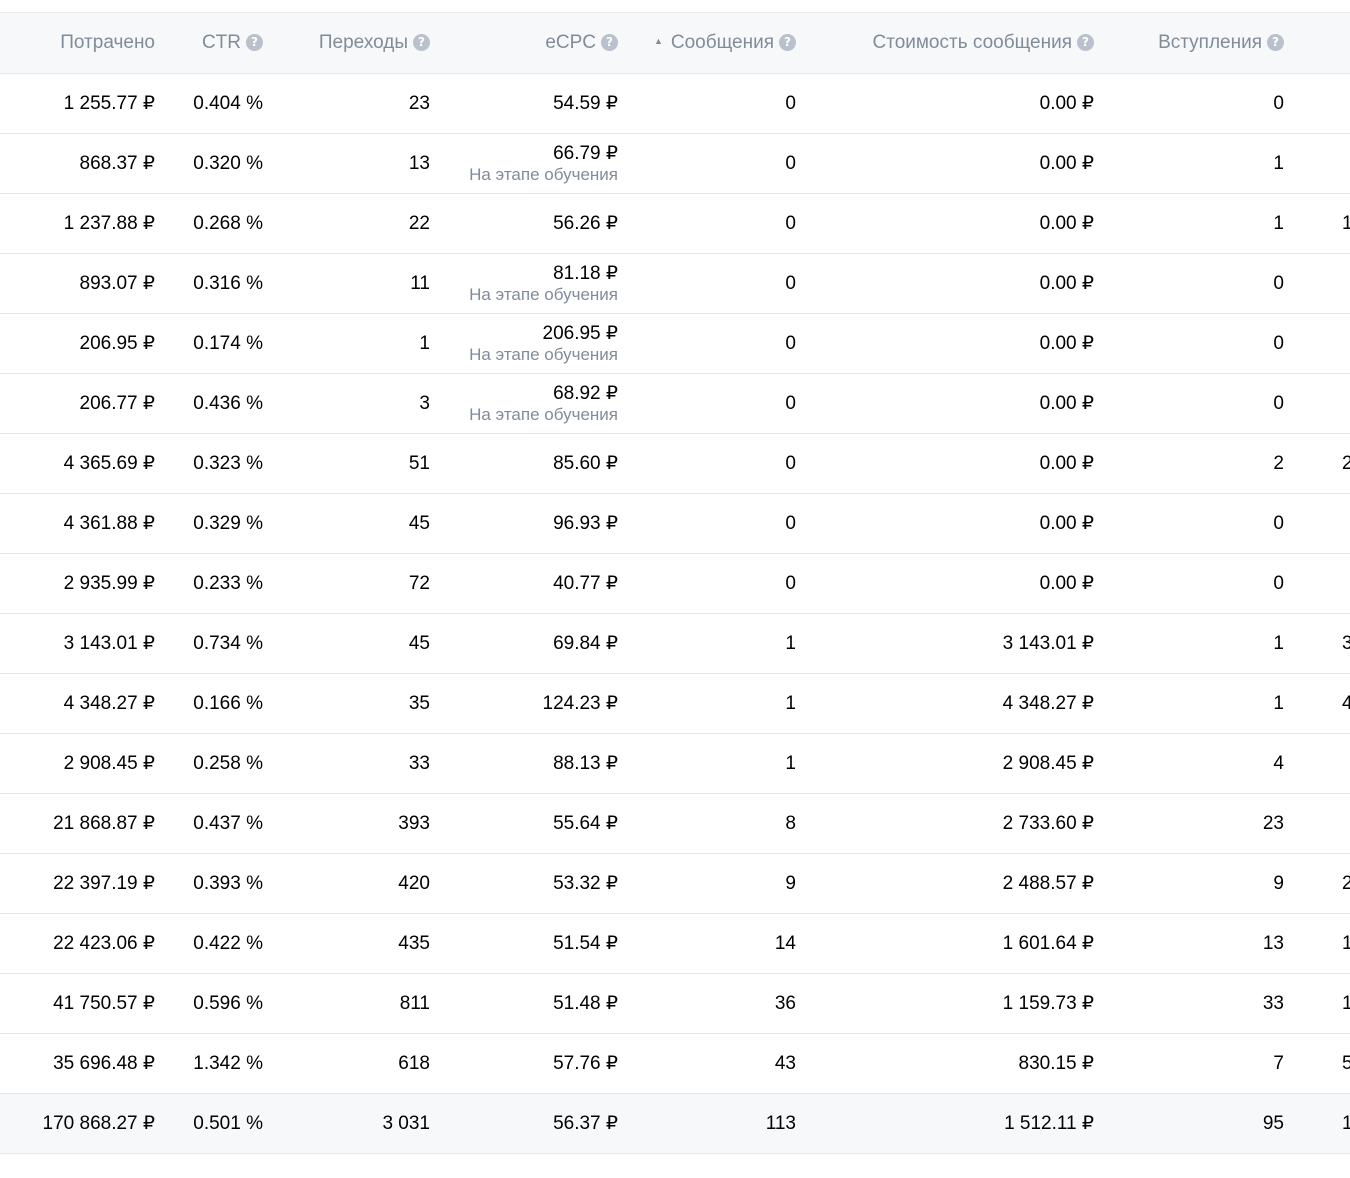  I want to click on cell-spent: 4 348.27 ₽, so click(109, 703).